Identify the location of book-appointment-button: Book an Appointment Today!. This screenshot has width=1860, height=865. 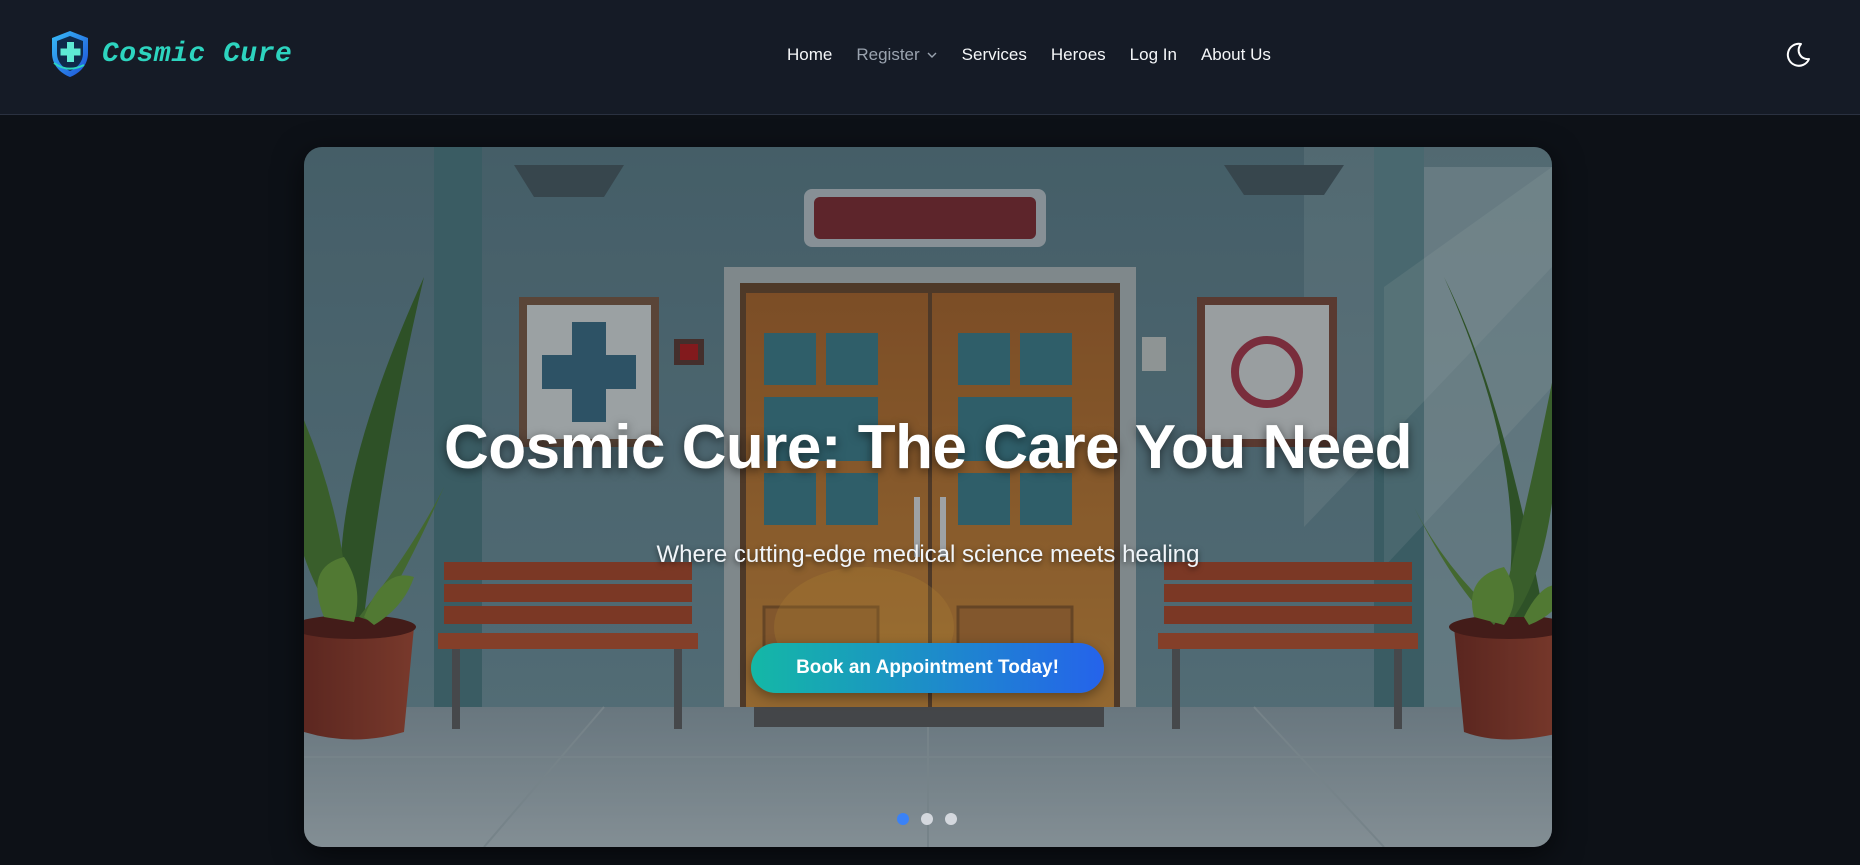
(927, 668).